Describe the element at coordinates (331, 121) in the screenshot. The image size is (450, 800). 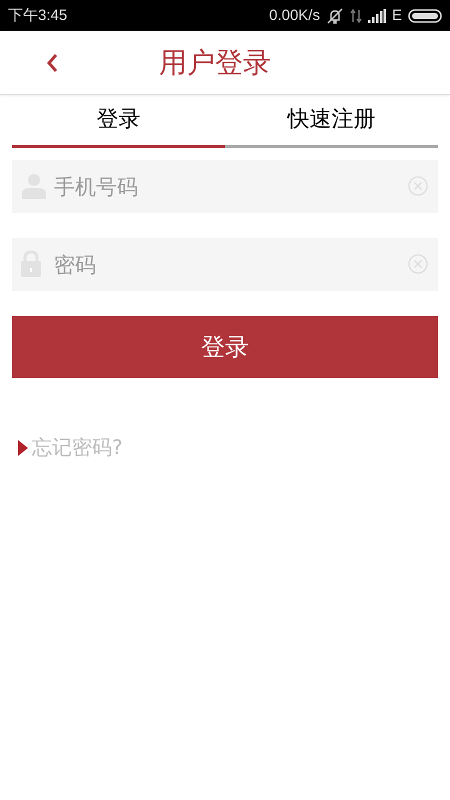
I see `tab: 快速注册` at that location.